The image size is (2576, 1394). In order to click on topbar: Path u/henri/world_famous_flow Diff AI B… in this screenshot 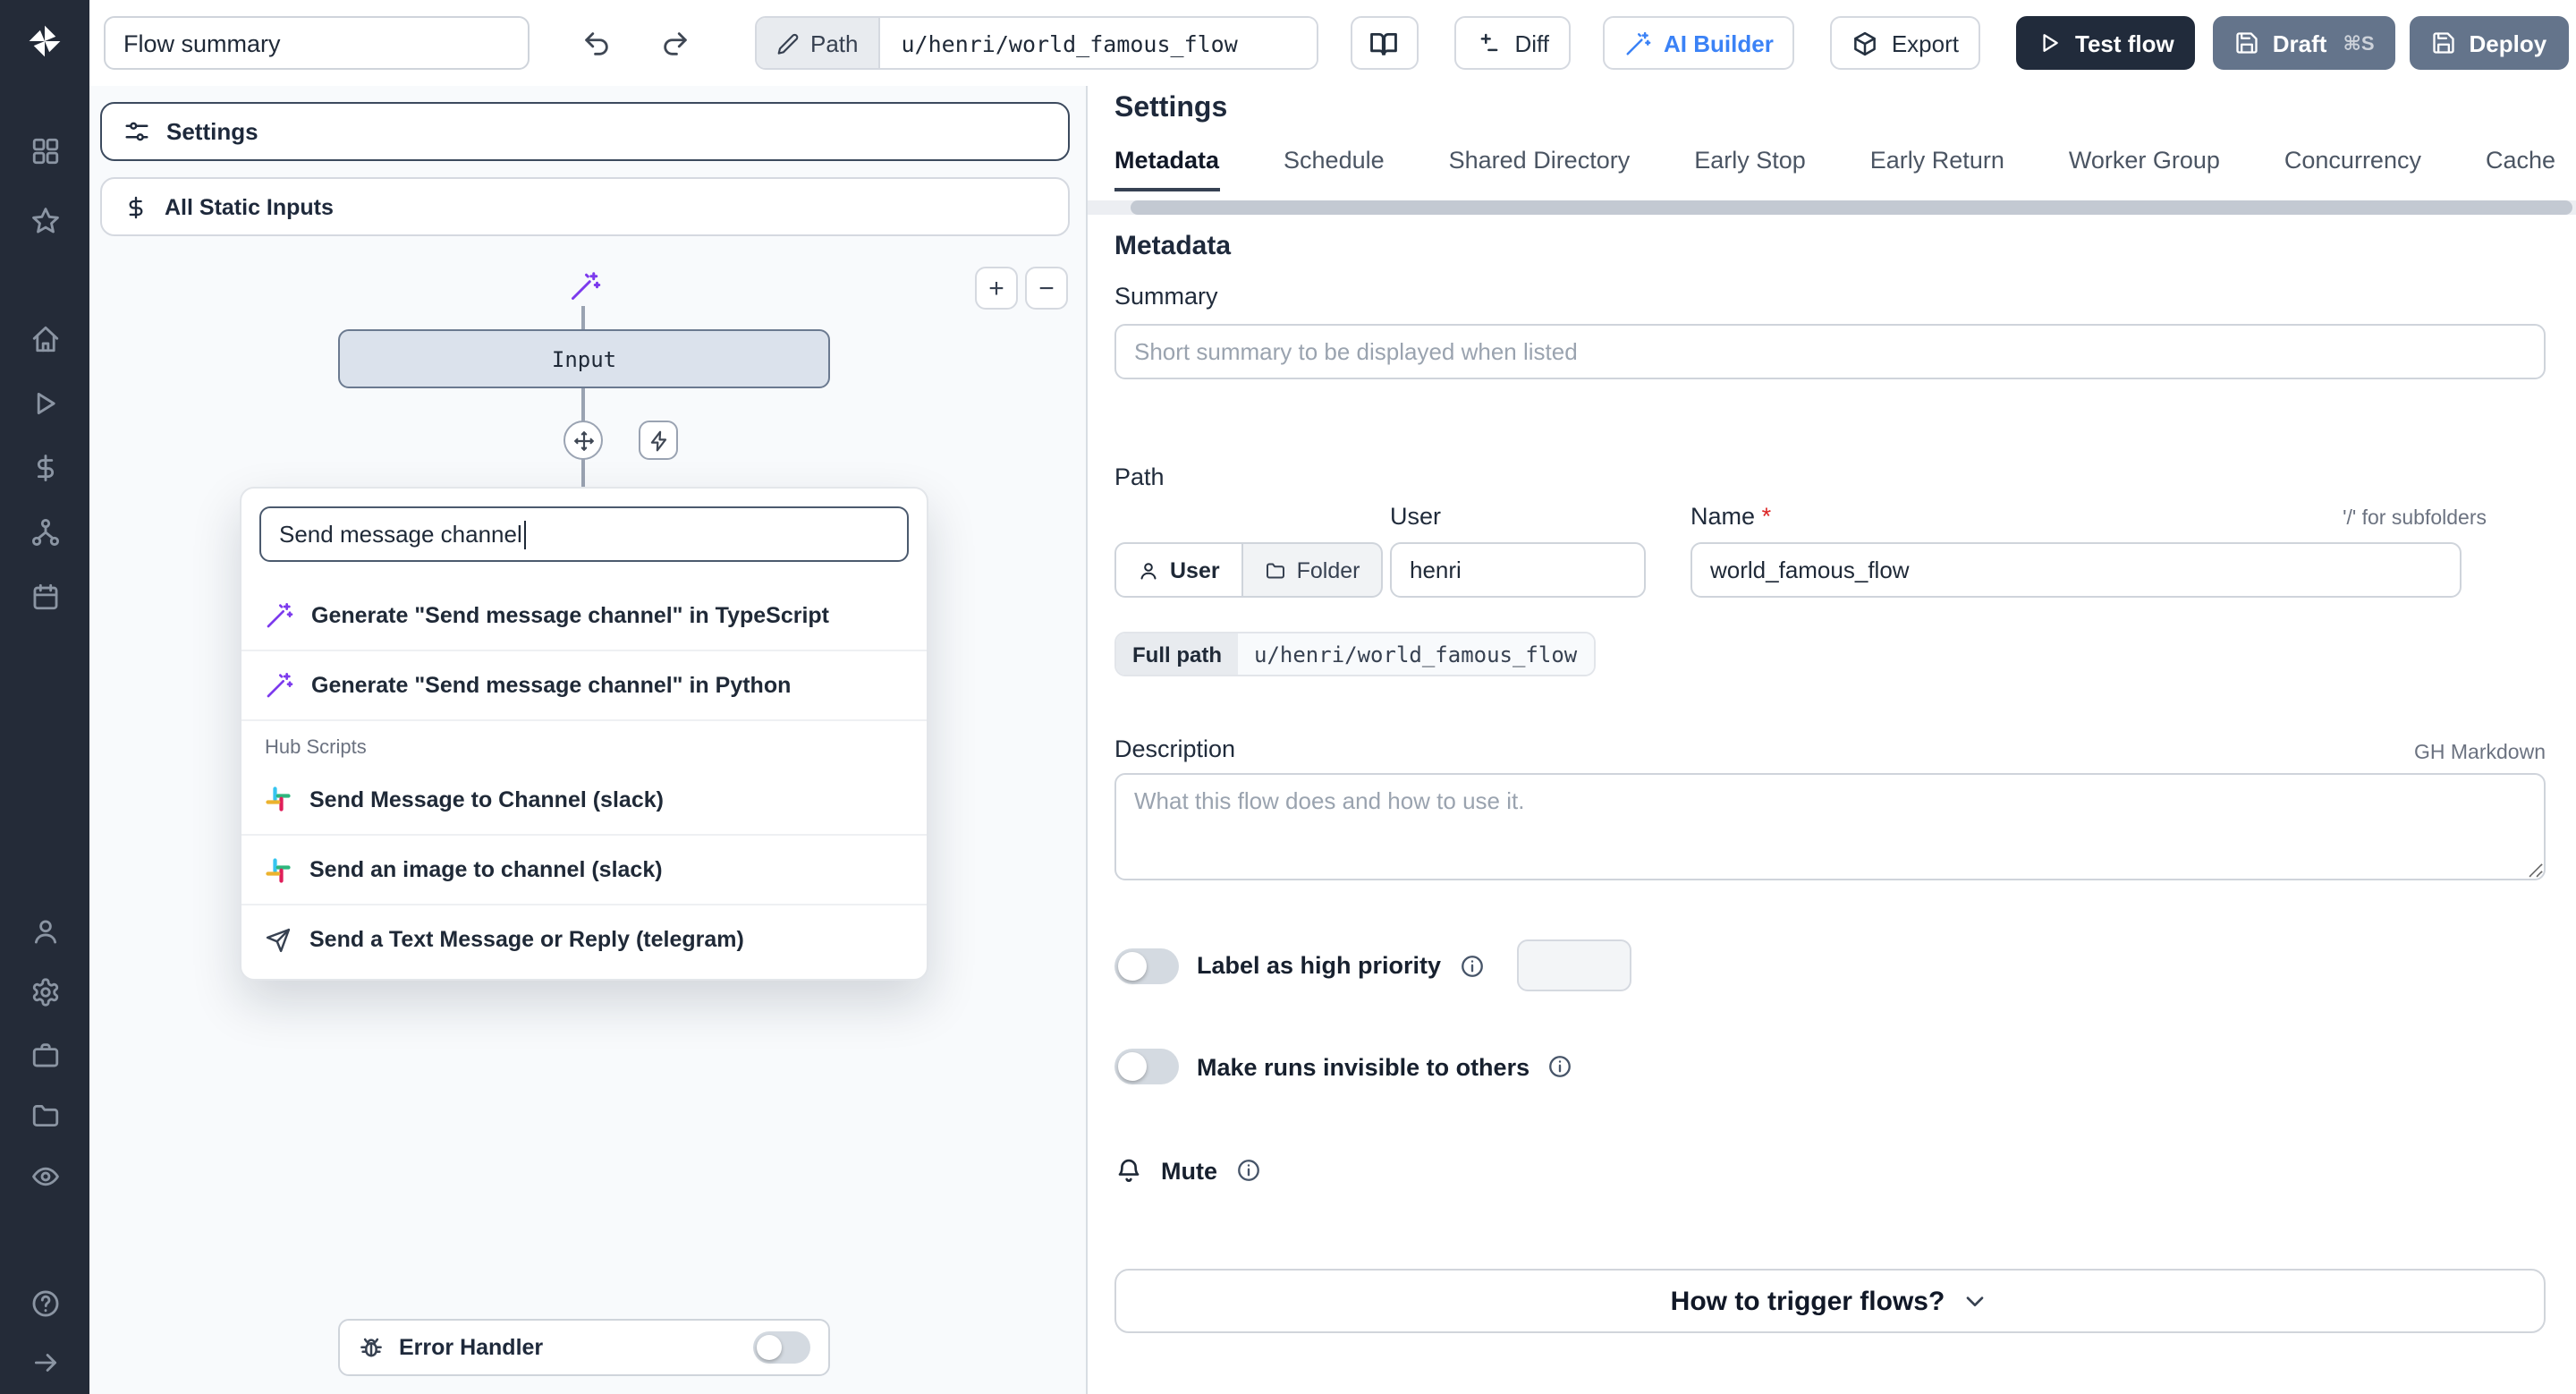, I will do `click(1332, 43)`.